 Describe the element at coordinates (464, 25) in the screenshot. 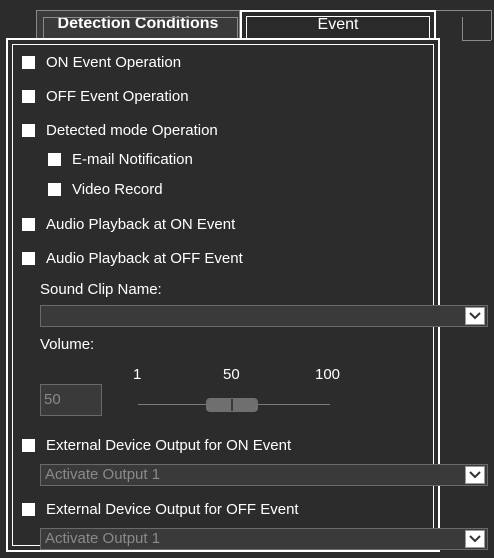

I see `tab-strip-edge` at that location.